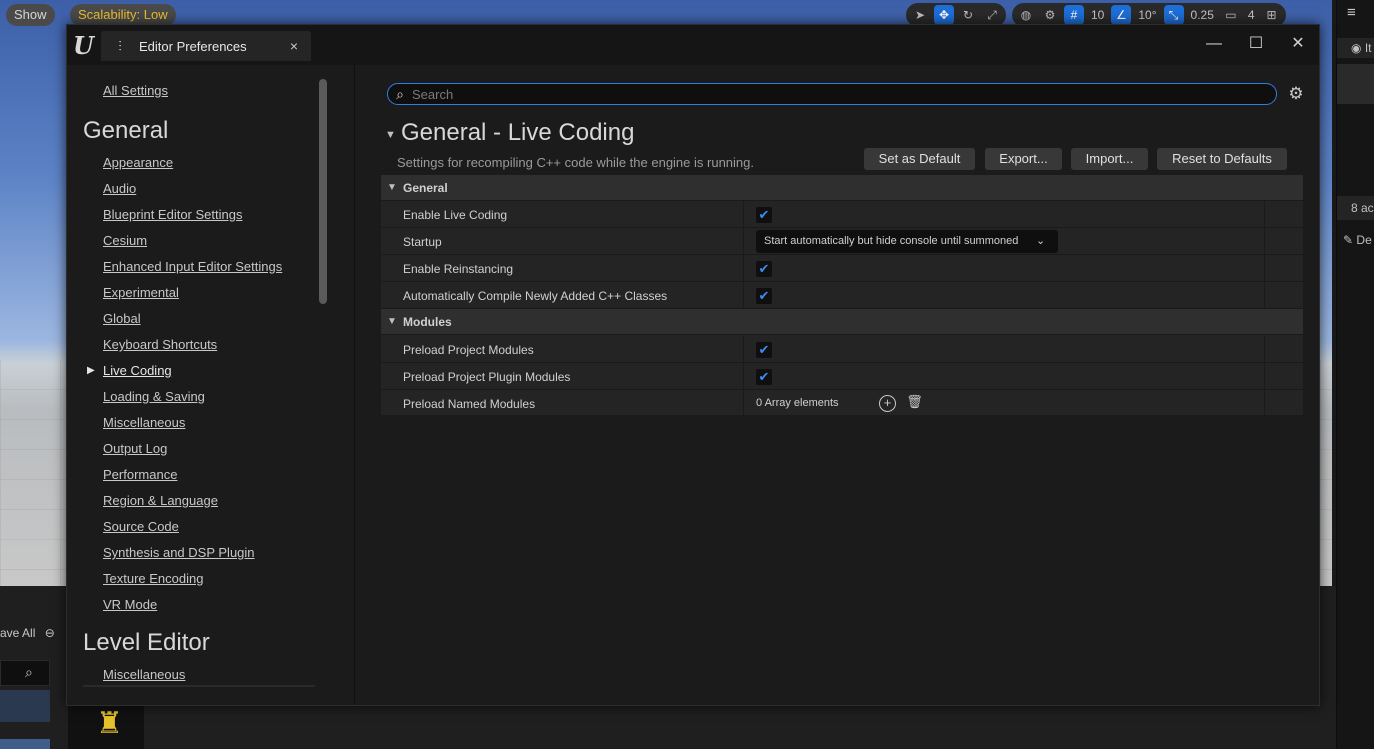 The image size is (1374, 749). Describe the element at coordinates (842, 214) in the screenshot. I see `property-row: Enable Live Coding ✔` at that location.